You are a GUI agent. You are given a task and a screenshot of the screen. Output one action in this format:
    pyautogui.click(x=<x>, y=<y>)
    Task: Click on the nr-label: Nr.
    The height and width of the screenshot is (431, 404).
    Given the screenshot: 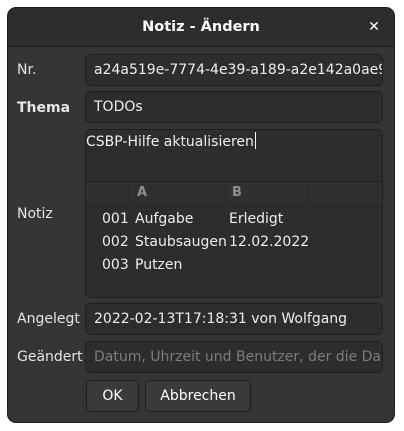 What is the action you would take?
    pyautogui.click(x=27, y=70)
    